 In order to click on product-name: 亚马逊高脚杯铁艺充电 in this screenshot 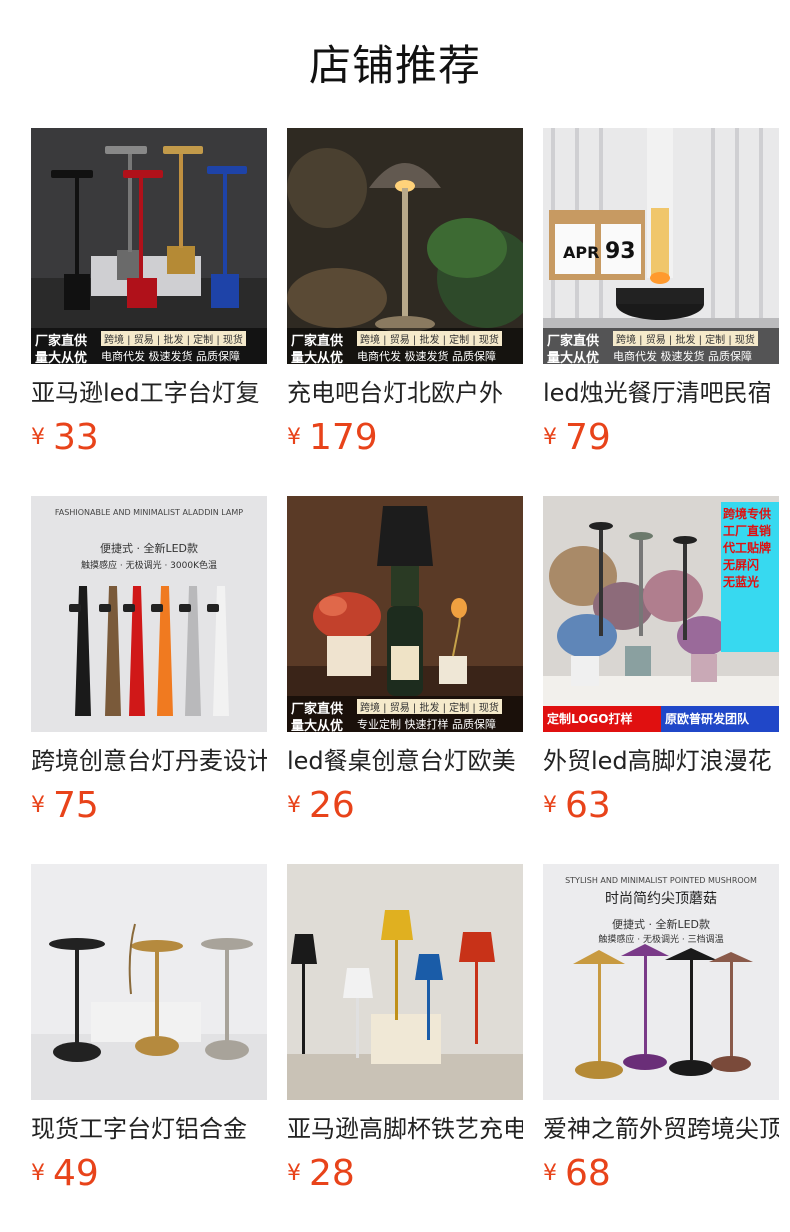, I will do `click(405, 1129)`.